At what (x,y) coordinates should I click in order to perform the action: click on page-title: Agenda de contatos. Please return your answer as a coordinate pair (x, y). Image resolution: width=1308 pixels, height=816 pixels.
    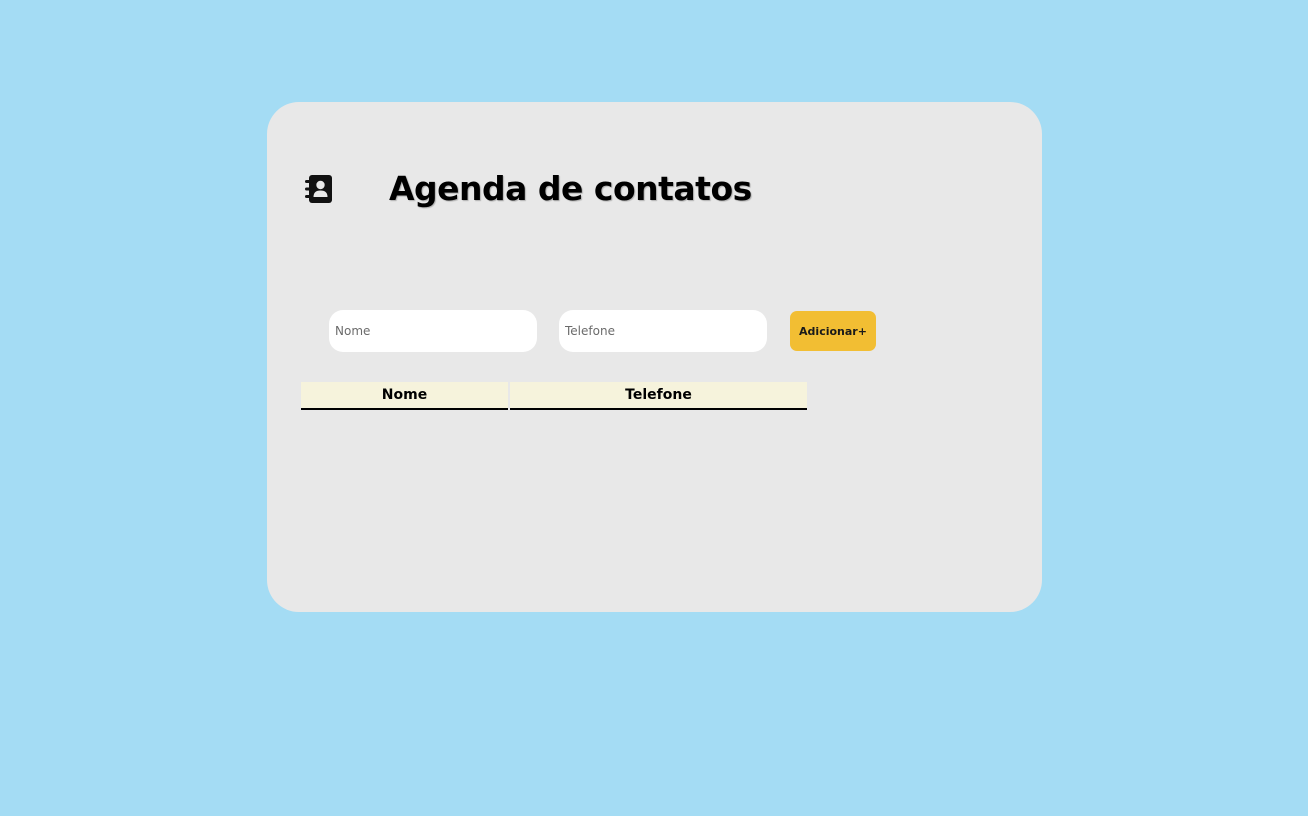
    Looking at the image, I should click on (570, 188).